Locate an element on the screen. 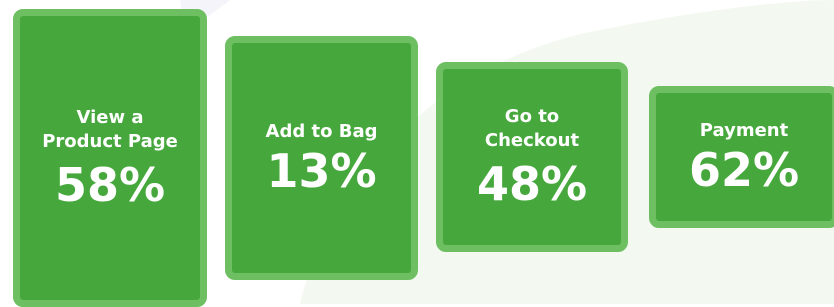 The width and height of the screenshot is (834, 307). step-label: Go to Checkout is located at coordinates (532, 128).